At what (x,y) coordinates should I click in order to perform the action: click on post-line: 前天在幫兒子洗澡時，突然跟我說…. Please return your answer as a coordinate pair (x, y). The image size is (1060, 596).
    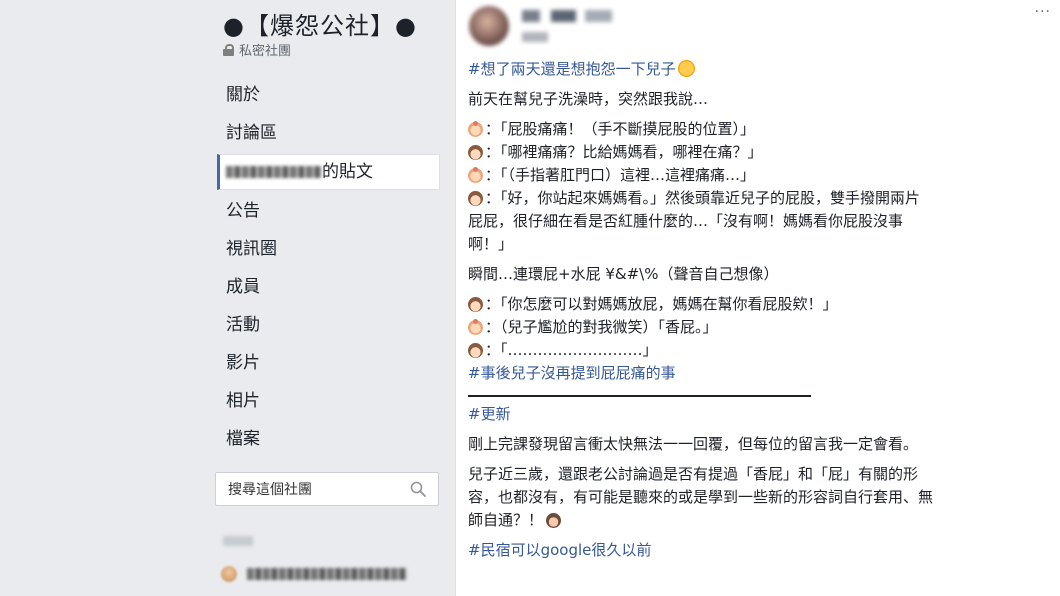
    Looking at the image, I should click on (588, 99).